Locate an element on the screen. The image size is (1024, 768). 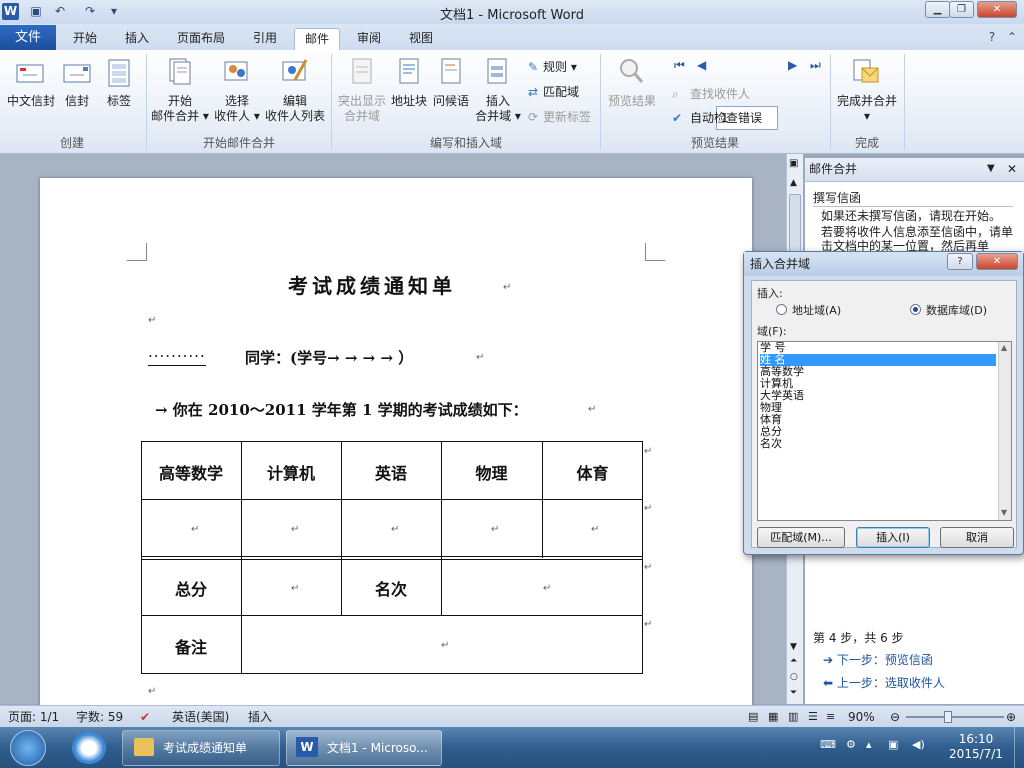
volume-icon: ◀) is located at coordinates (918, 744).